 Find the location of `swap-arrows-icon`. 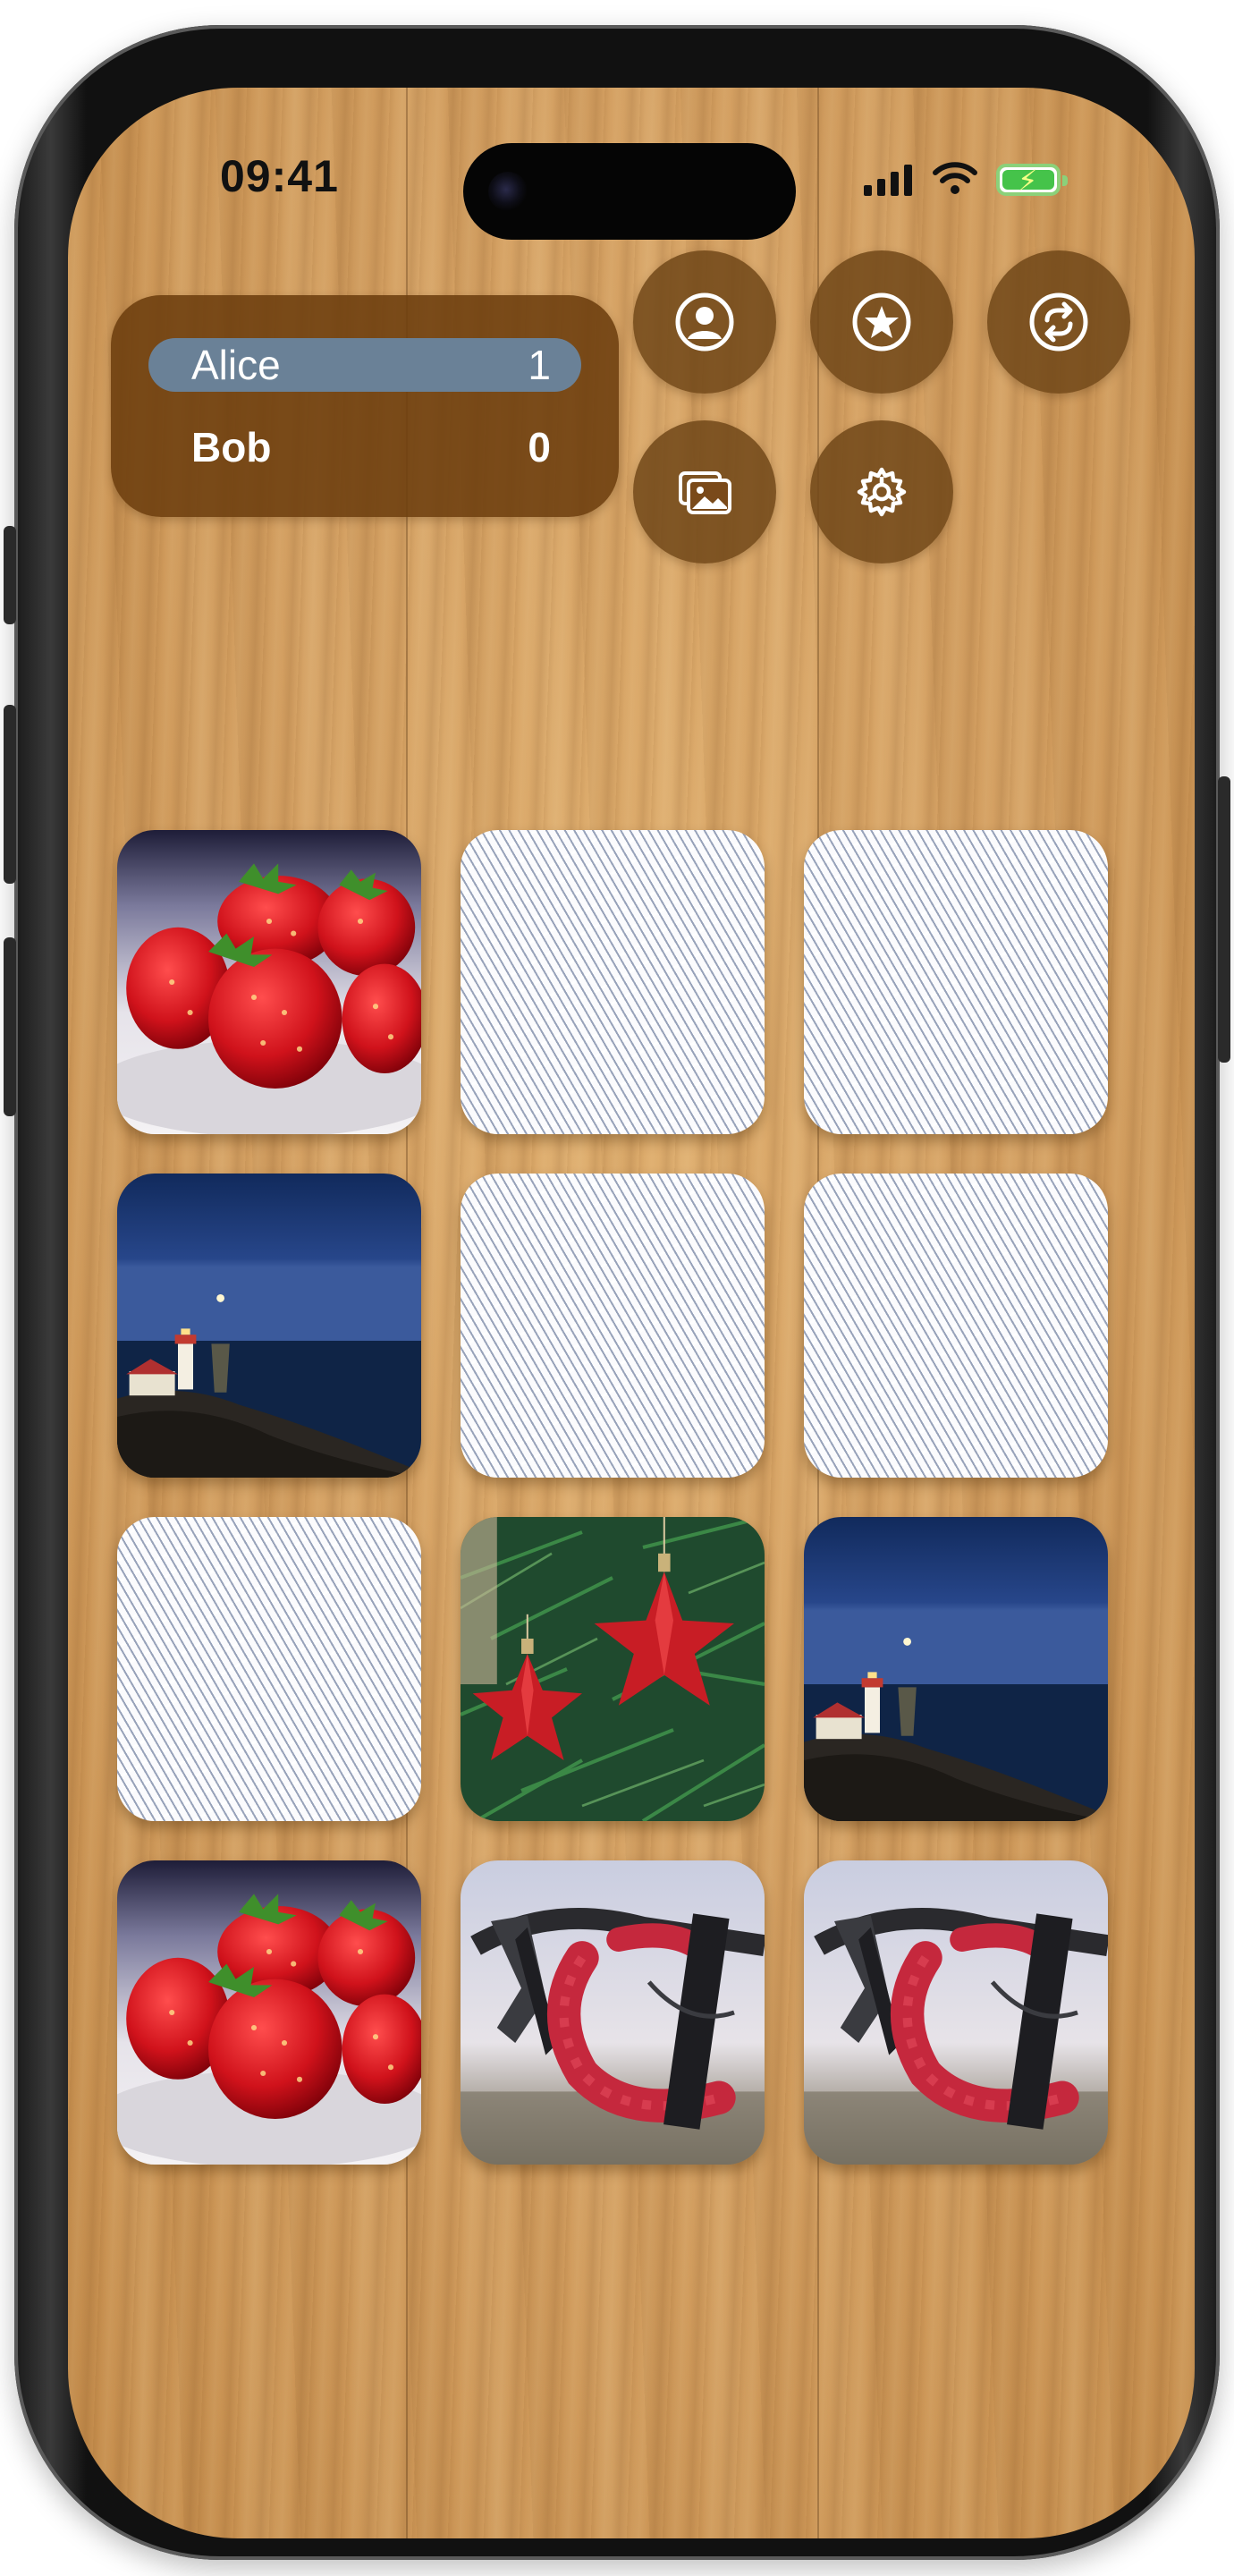

swap-arrows-icon is located at coordinates (1058, 322).